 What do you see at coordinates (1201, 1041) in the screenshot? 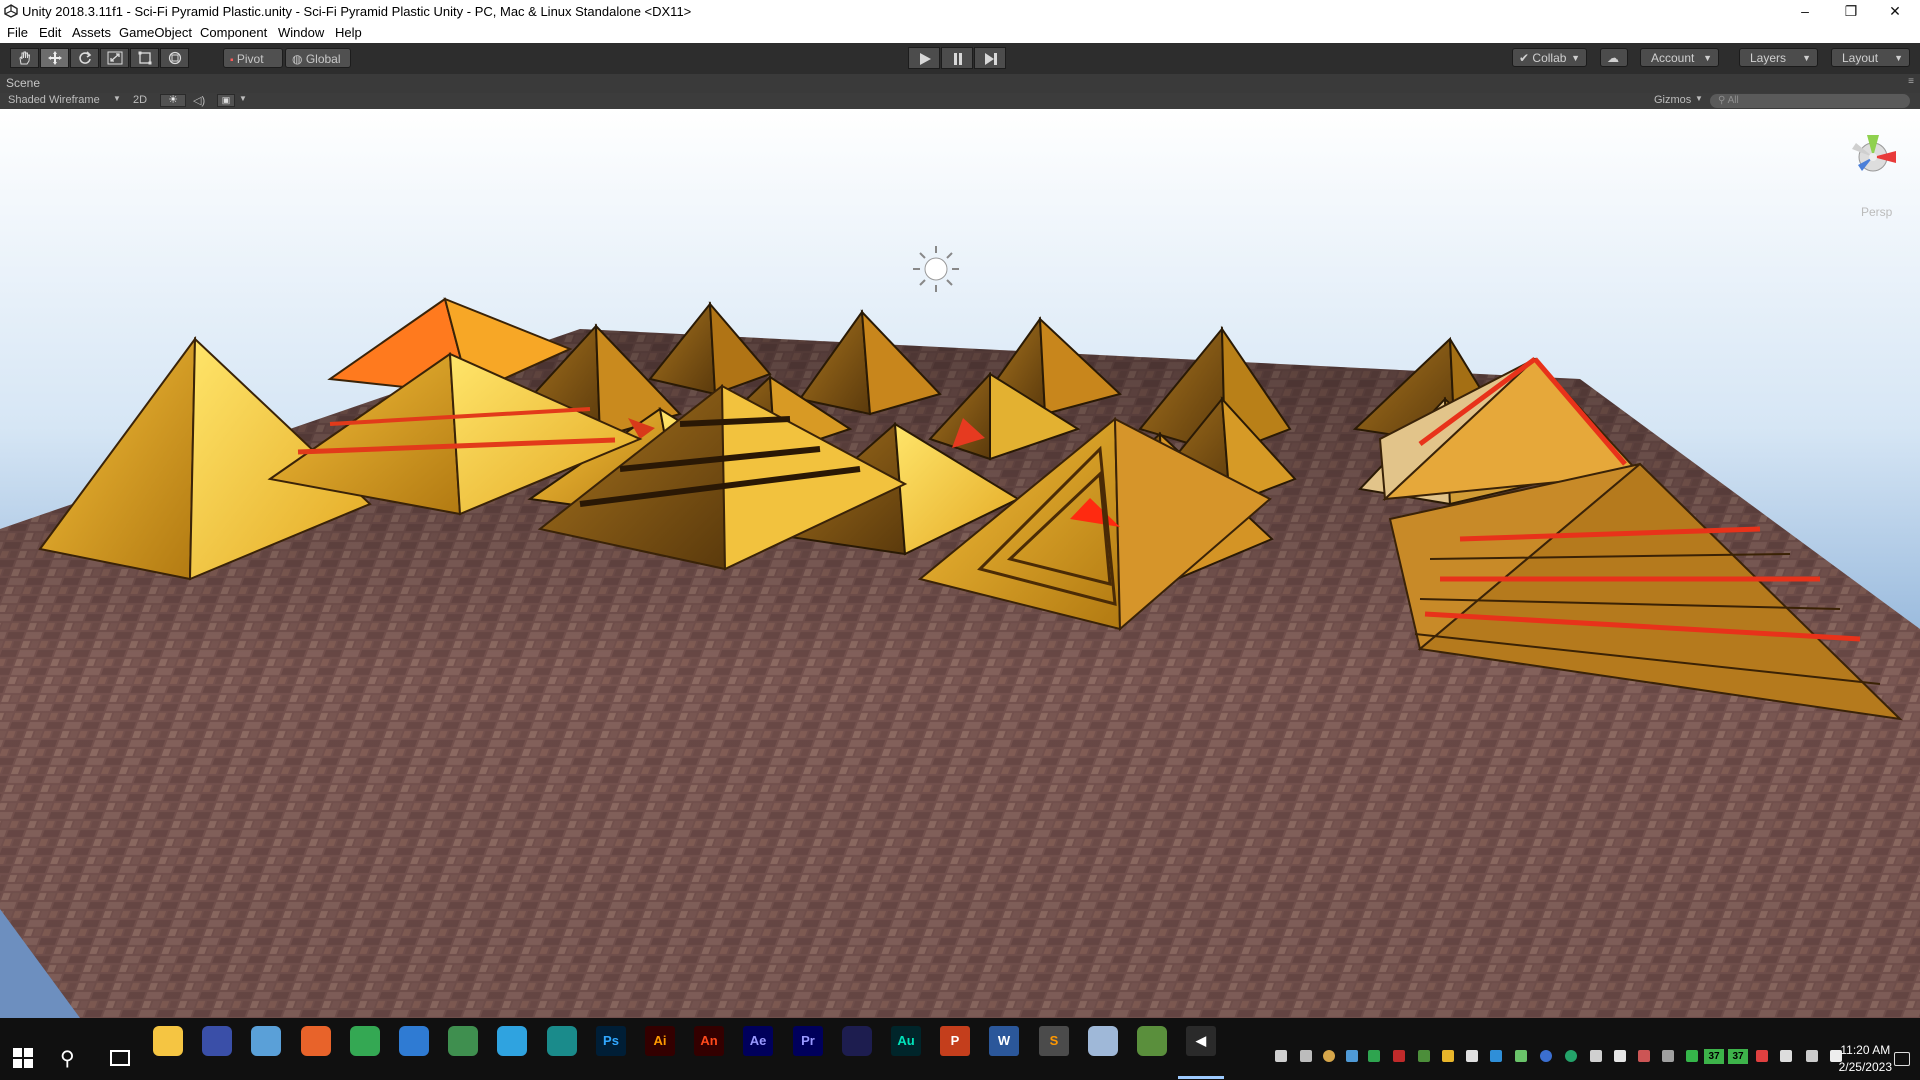
I see `unity-icon: ◀` at bounding box center [1201, 1041].